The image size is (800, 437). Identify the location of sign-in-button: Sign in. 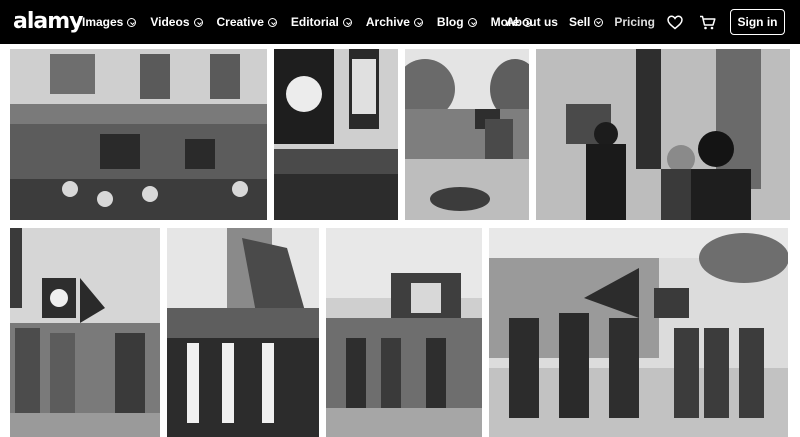
(757, 22).